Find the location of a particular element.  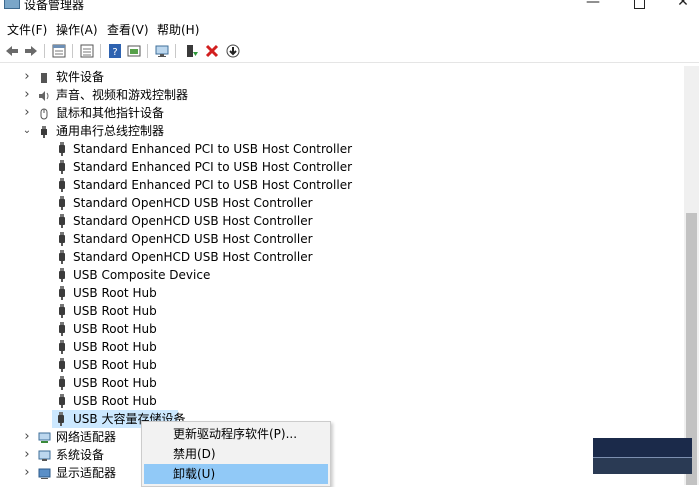

network-adapter-icon is located at coordinates (44, 437).